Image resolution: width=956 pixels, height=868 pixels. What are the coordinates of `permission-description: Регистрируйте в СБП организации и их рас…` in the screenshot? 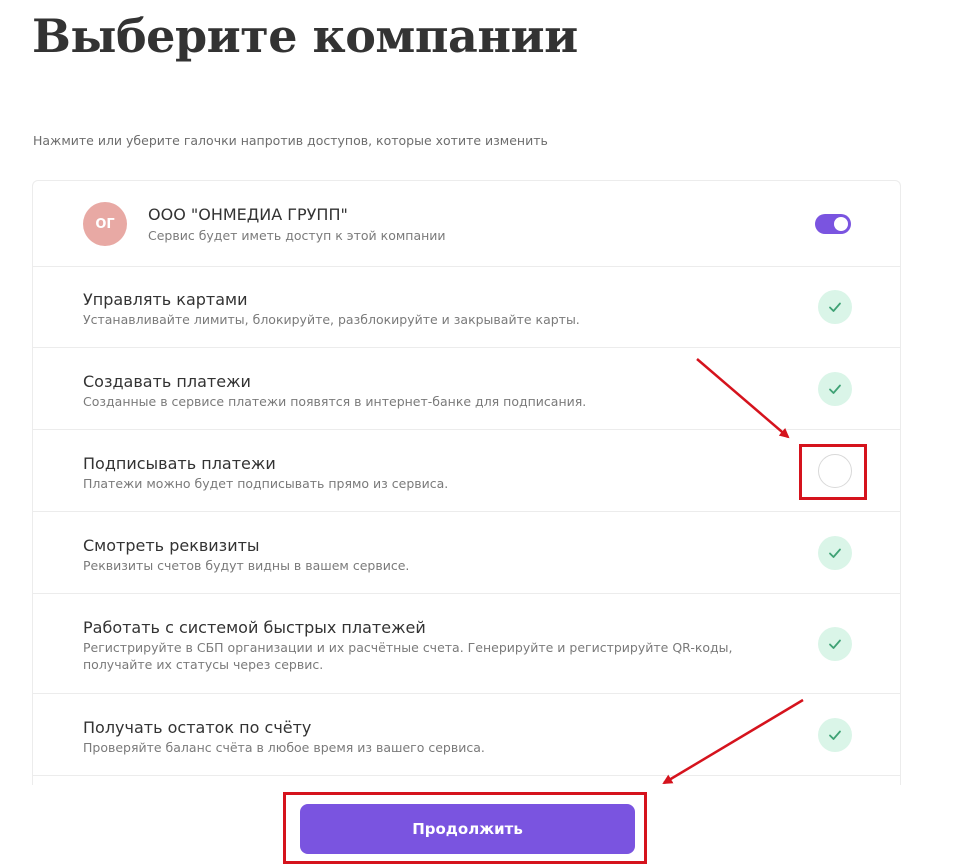 It's located at (408, 656).